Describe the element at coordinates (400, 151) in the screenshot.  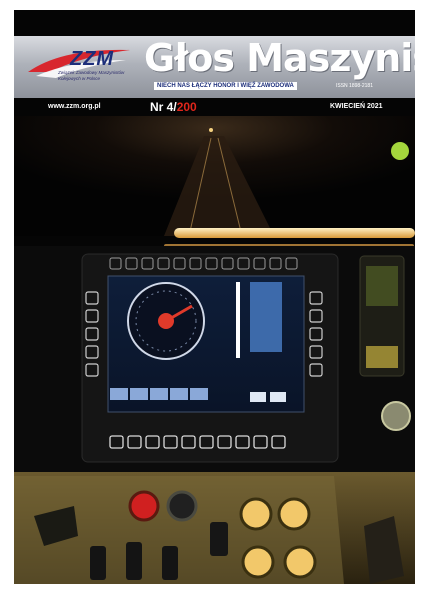
I see `green-dot-icon` at that location.